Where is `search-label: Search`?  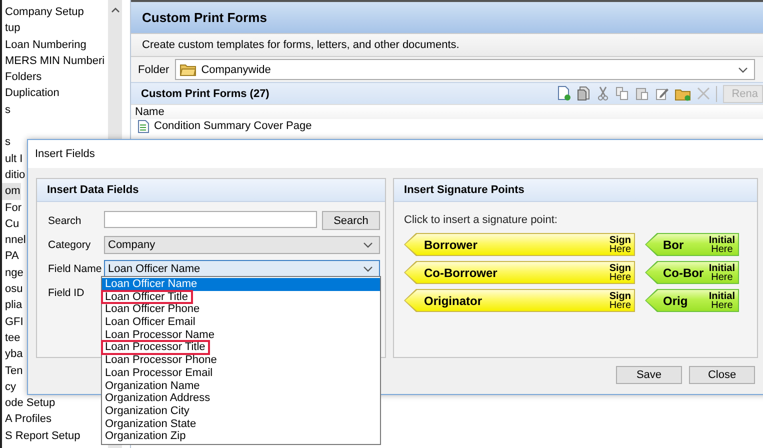
search-label: Search is located at coordinates (65, 220).